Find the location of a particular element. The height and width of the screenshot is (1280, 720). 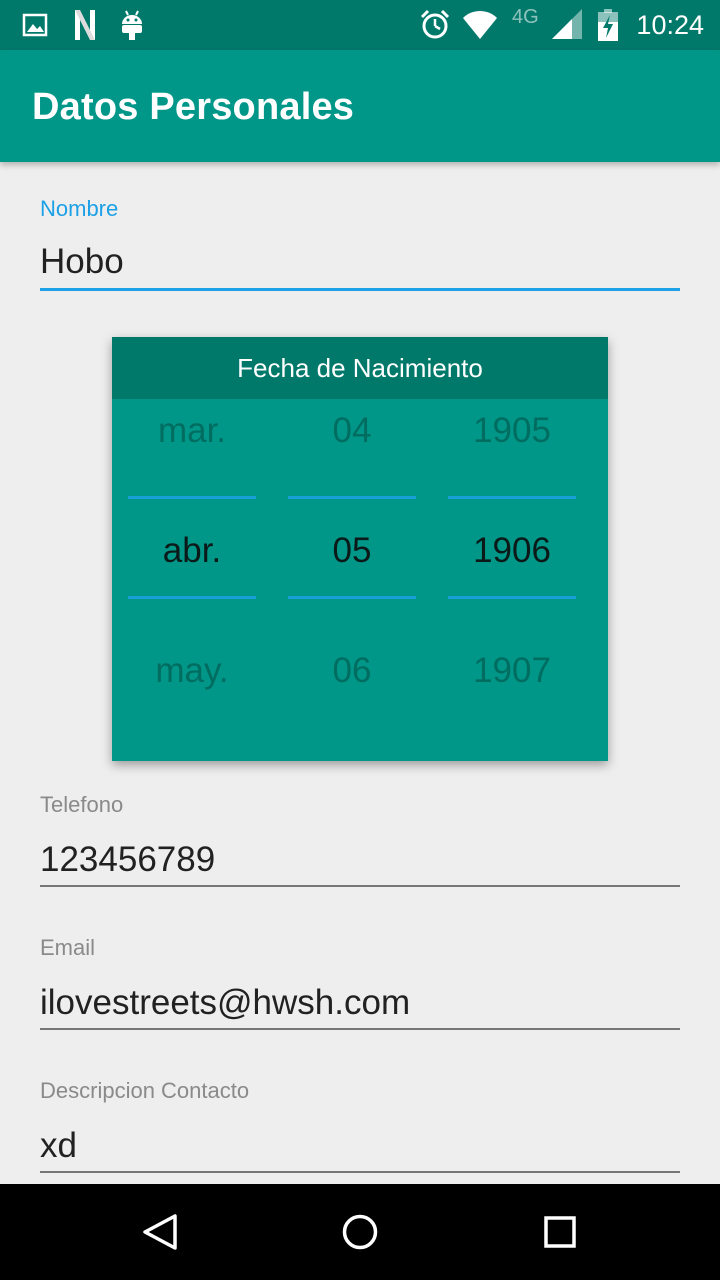

telefono-label: Telefono is located at coordinates (82, 804).